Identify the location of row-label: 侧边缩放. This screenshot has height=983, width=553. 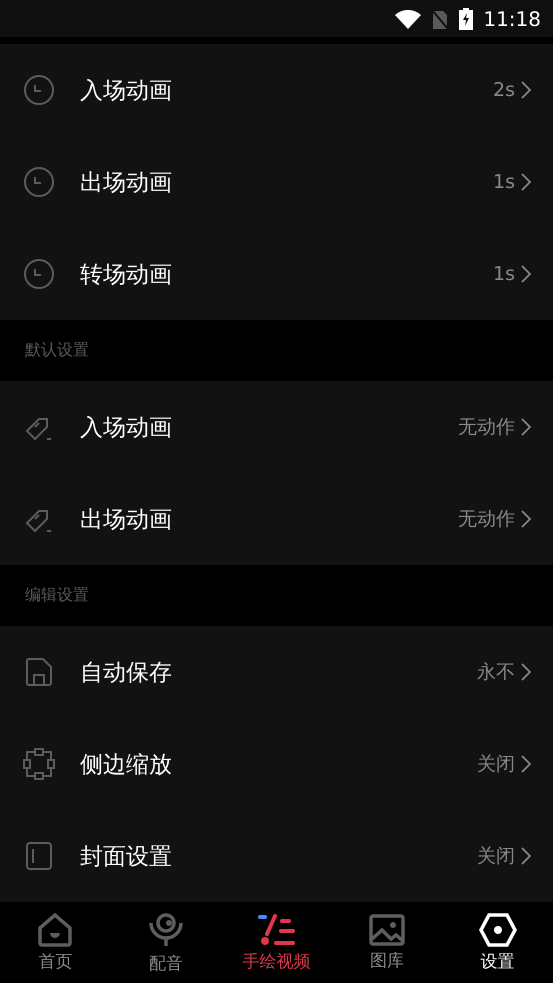
(126, 765).